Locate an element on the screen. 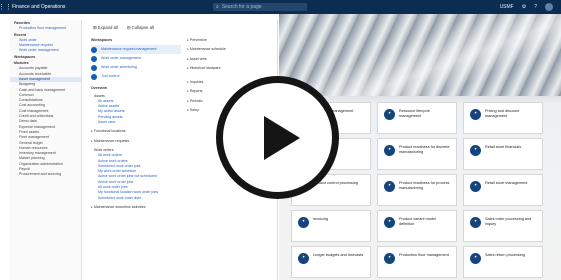  play-button is located at coordinates (277, 137).